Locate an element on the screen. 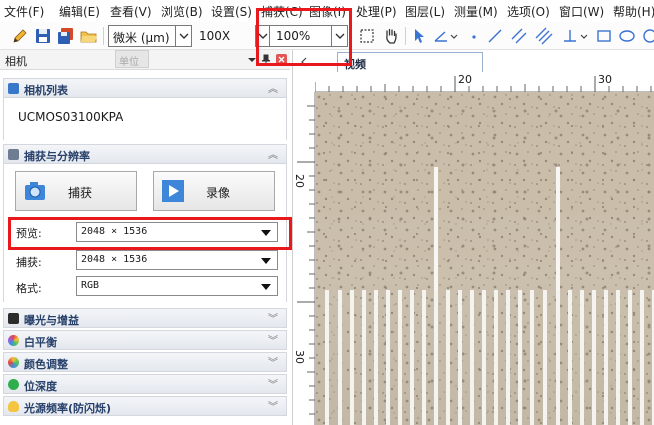 The image size is (654, 425). arrow-pointer-icon is located at coordinates (419, 36).